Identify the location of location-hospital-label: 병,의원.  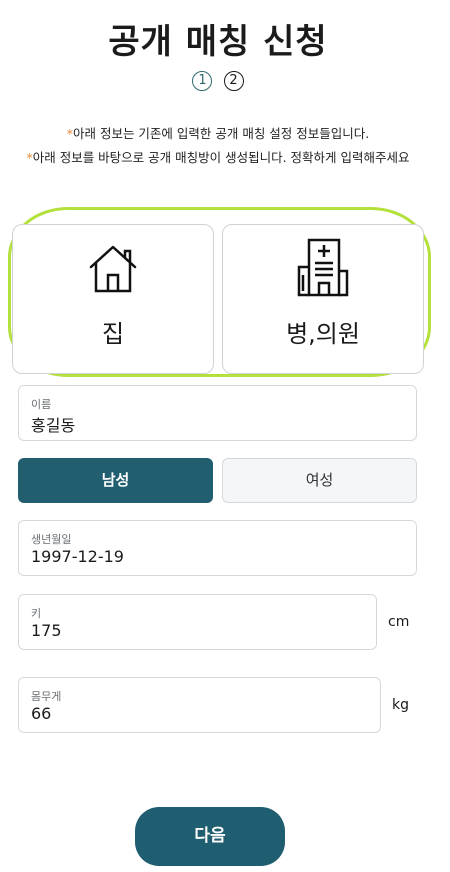
(323, 334).